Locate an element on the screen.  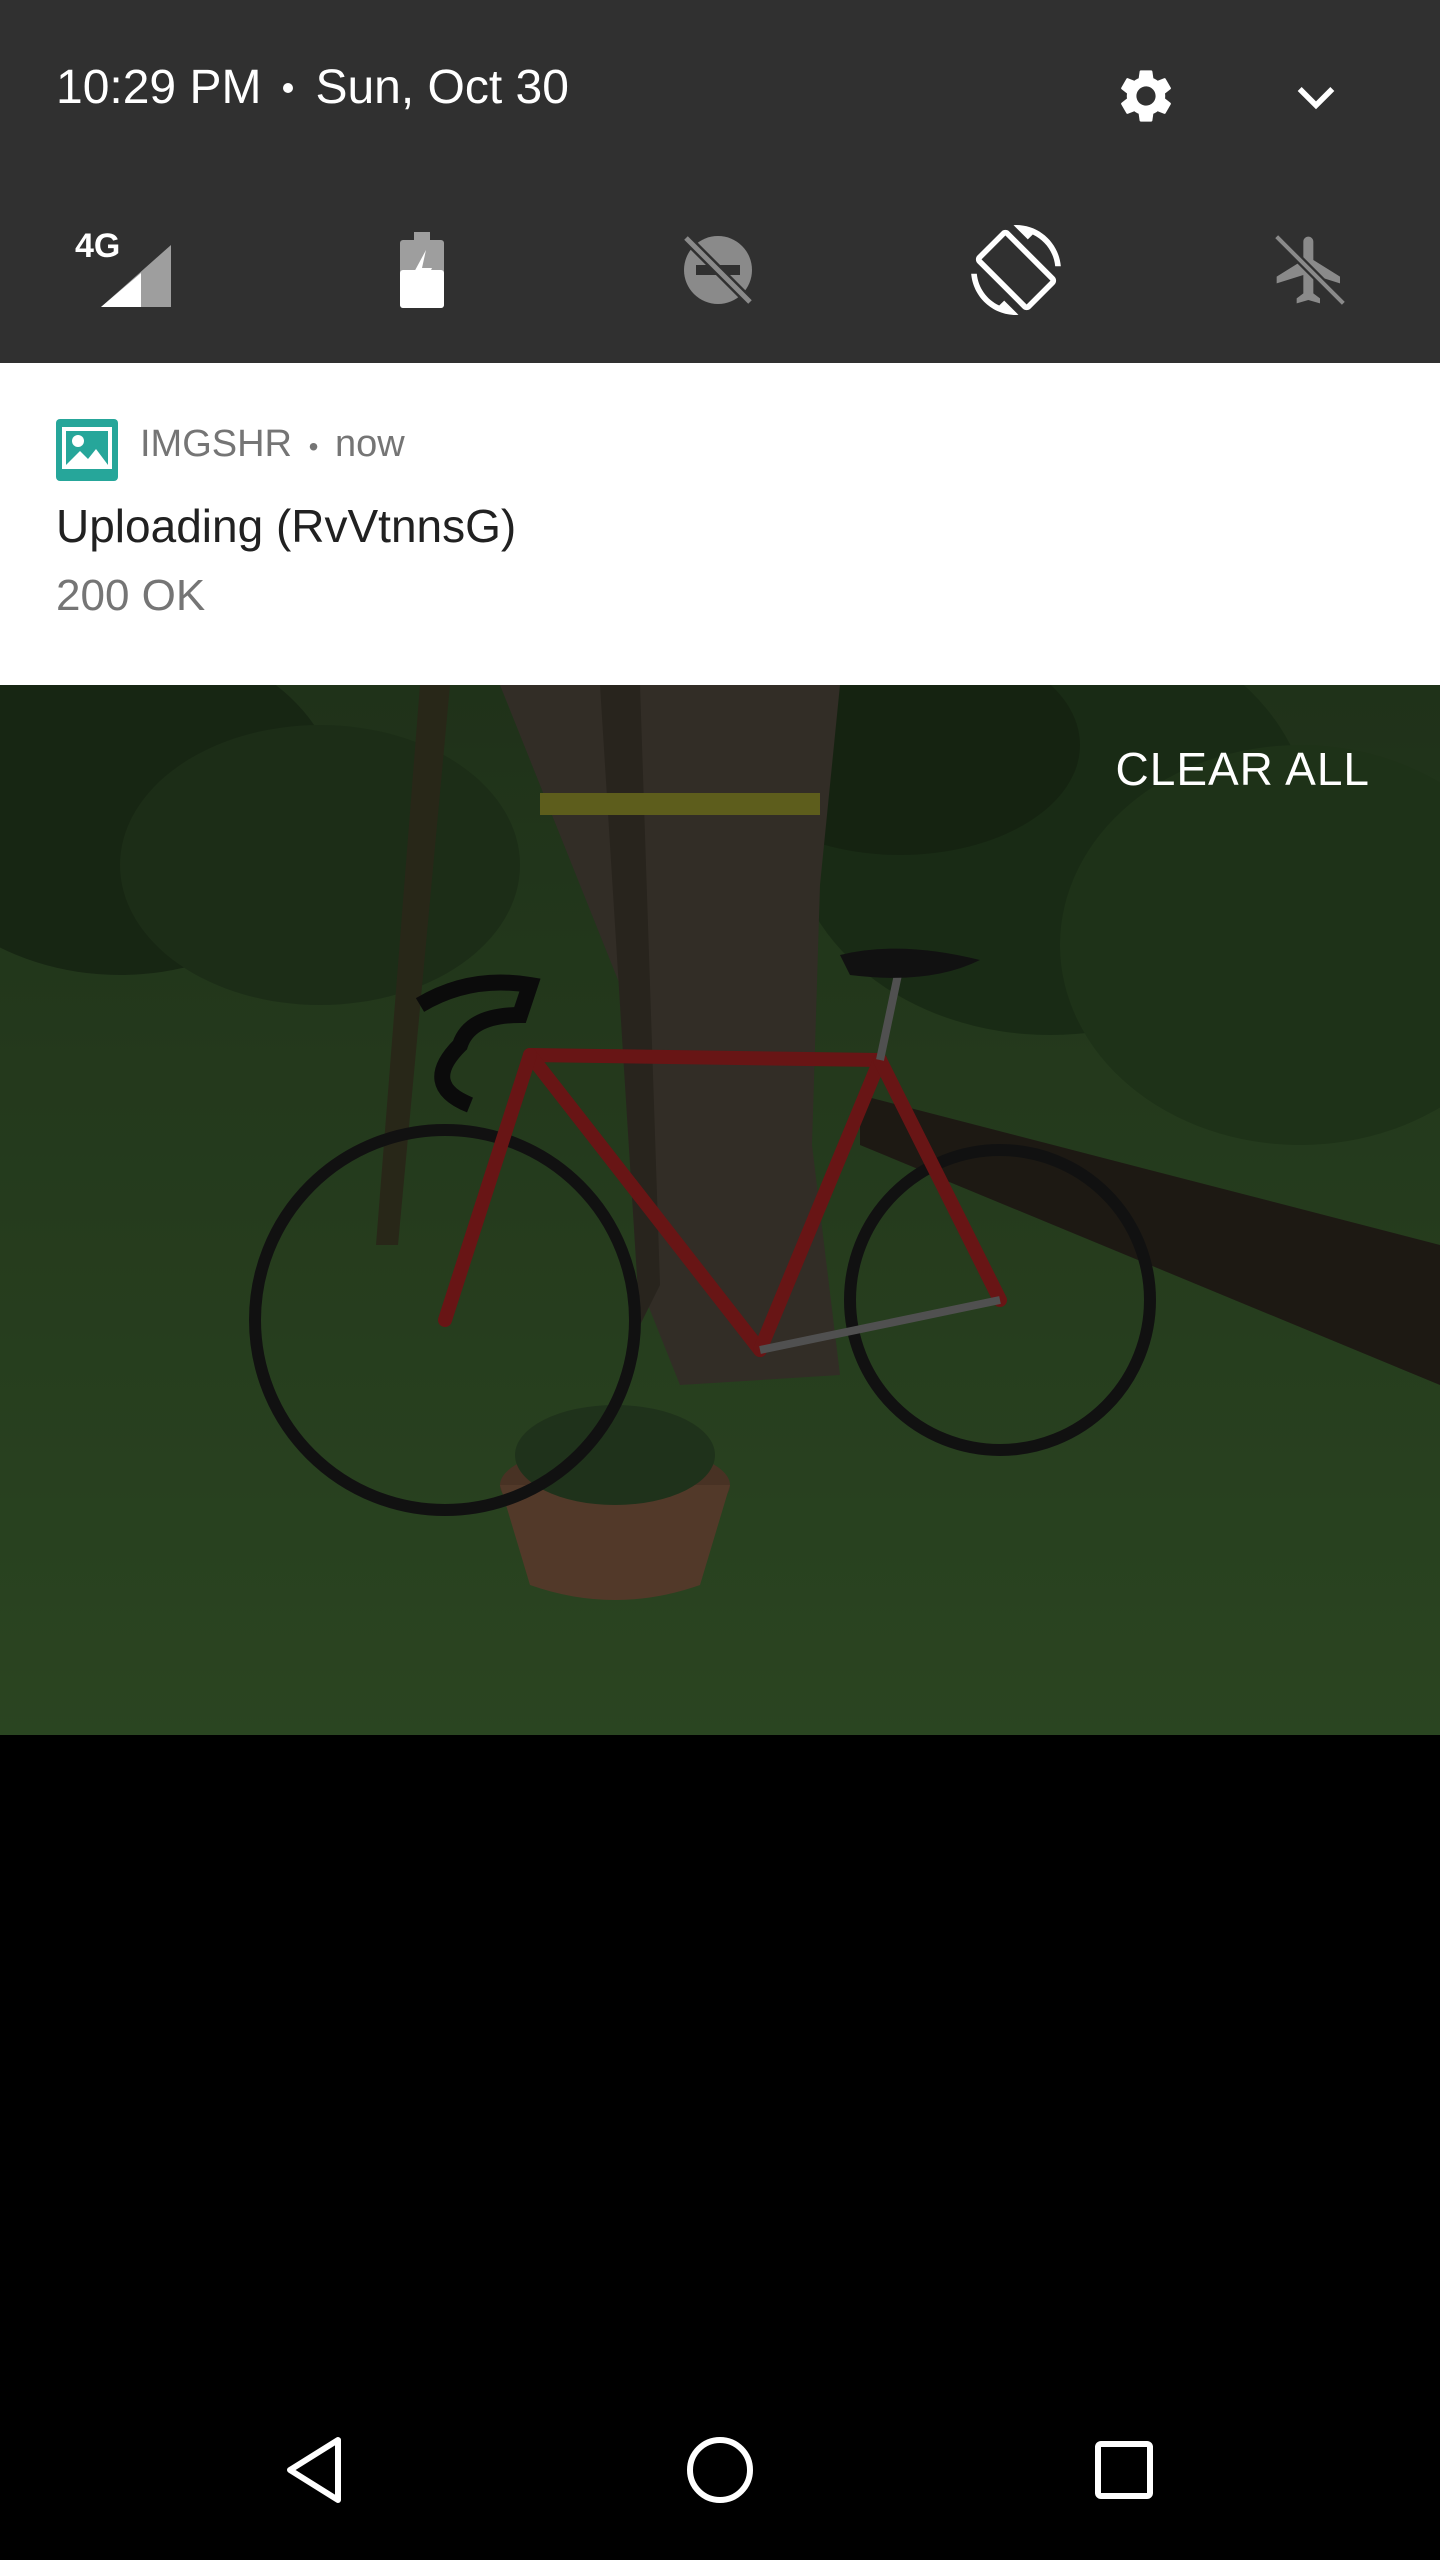
chevron-down-icon is located at coordinates (1316, 98).